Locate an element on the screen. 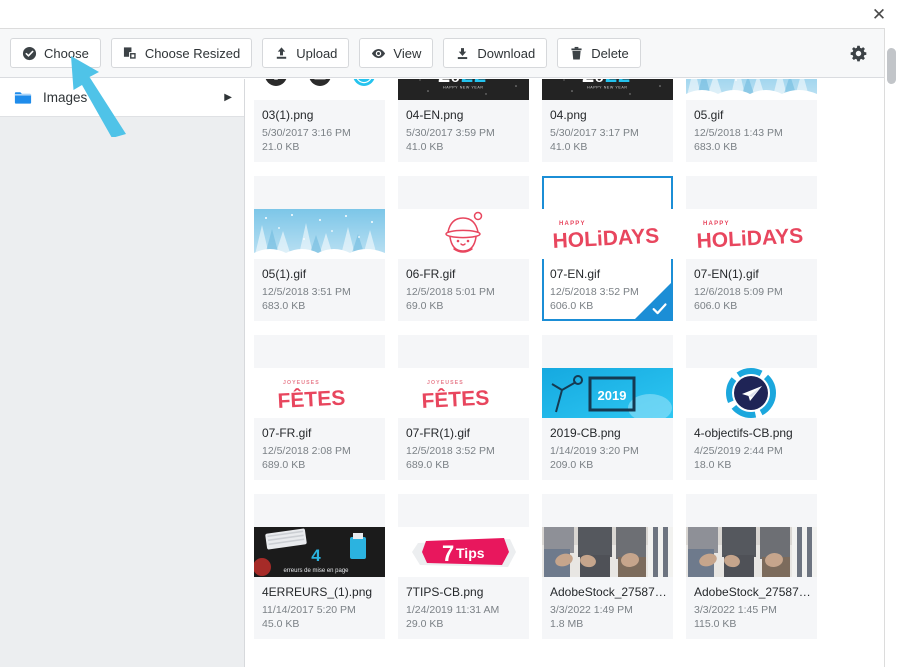  file-size: 69.0 KB is located at coordinates (425, 306).